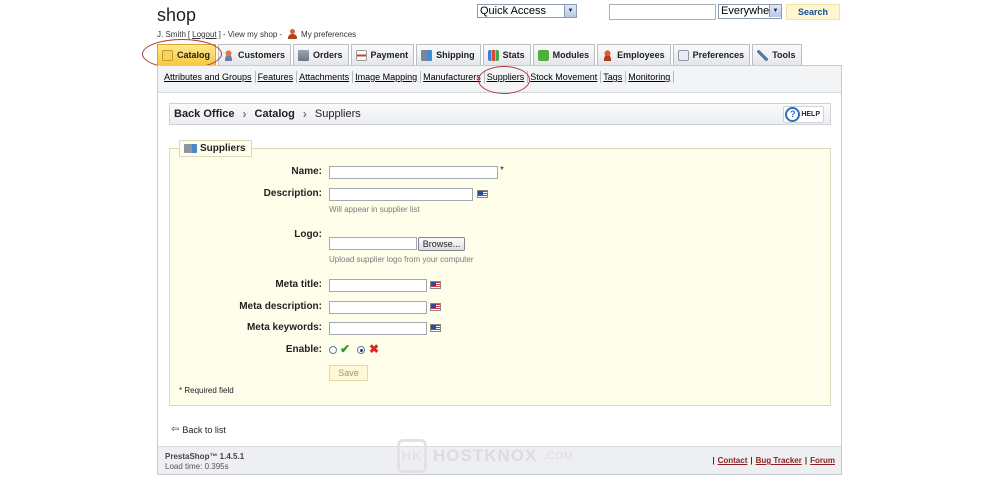 This screenshot has height=491, width=996. Describe the element at coordinates (190, 148) in the screenshot. I see `truck-icon` at that location.